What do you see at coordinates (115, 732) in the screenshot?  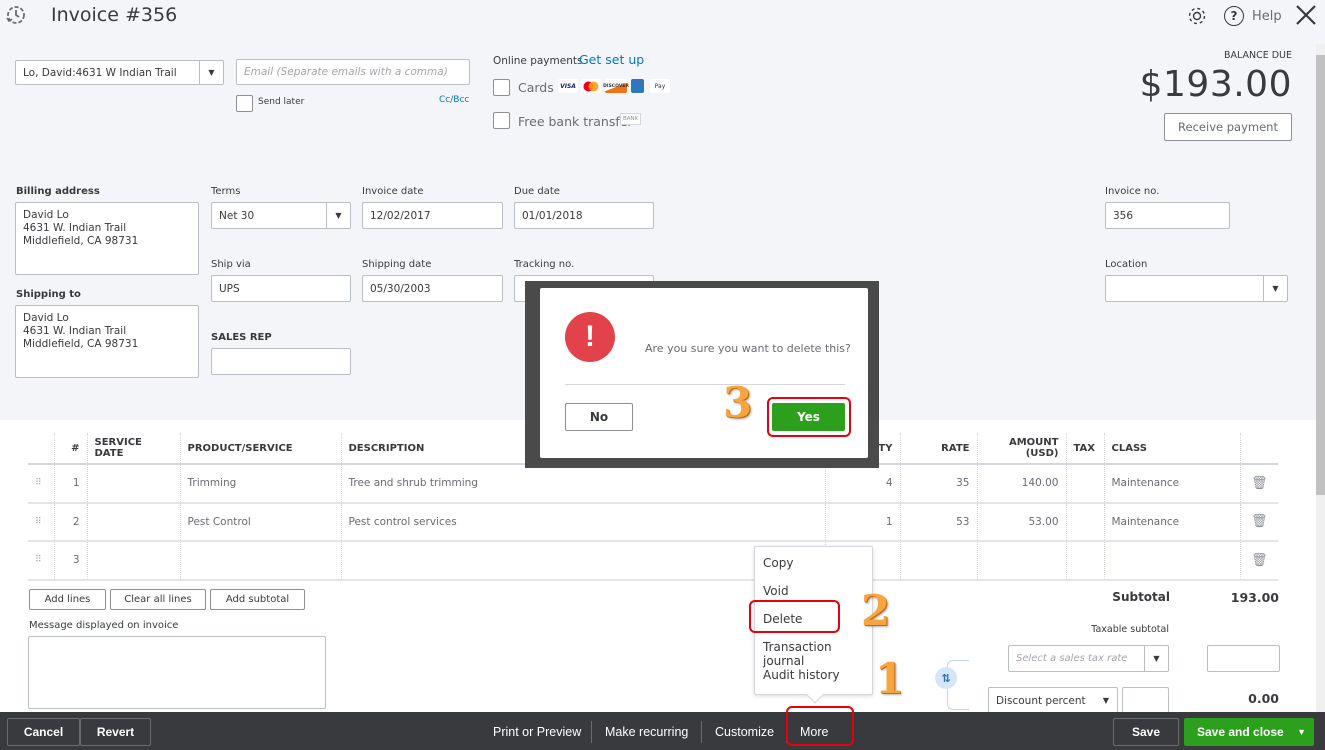 I see `revert-button: Revert` at bounding box center [115, 732].